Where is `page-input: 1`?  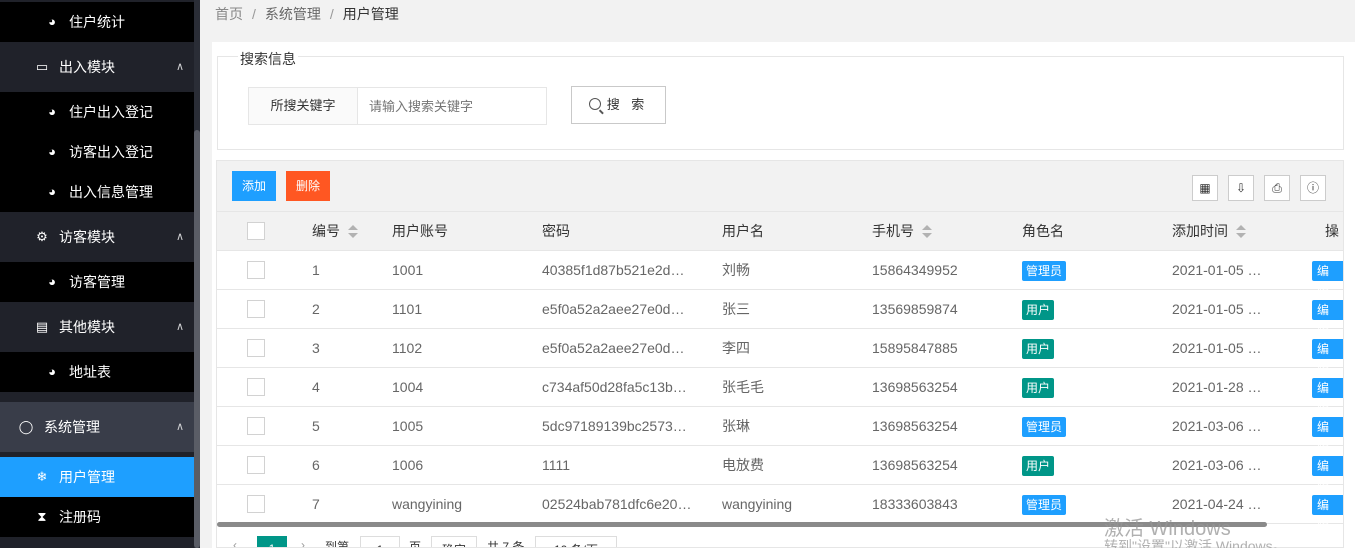
page-input: 1 is located at coordinates (380, 541).